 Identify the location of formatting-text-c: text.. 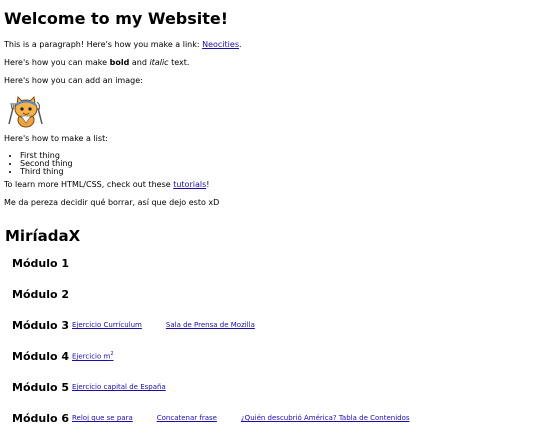
(179, 62).